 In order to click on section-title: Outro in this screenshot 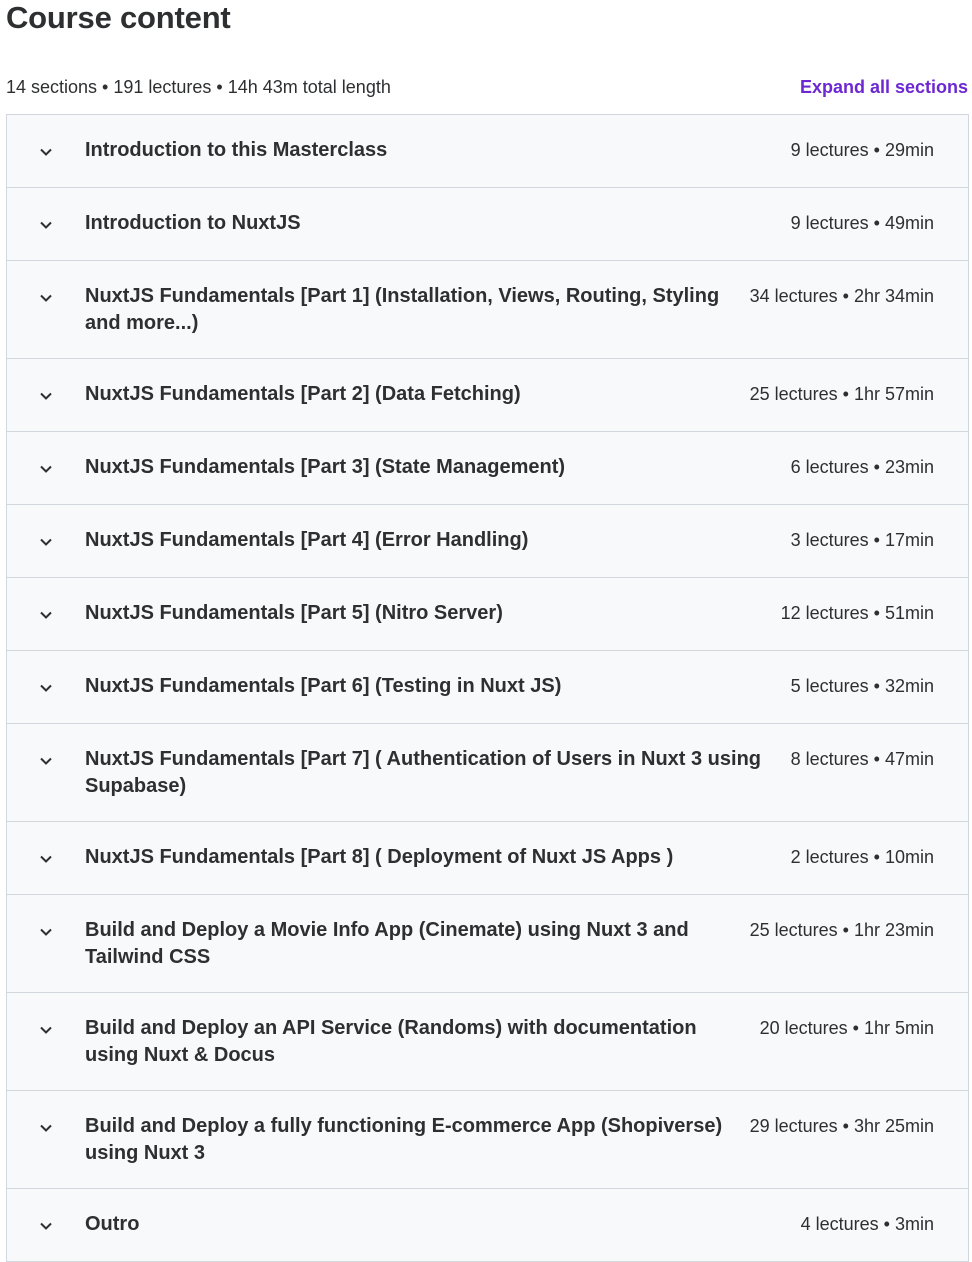, I will do `click(112, 1224)`.